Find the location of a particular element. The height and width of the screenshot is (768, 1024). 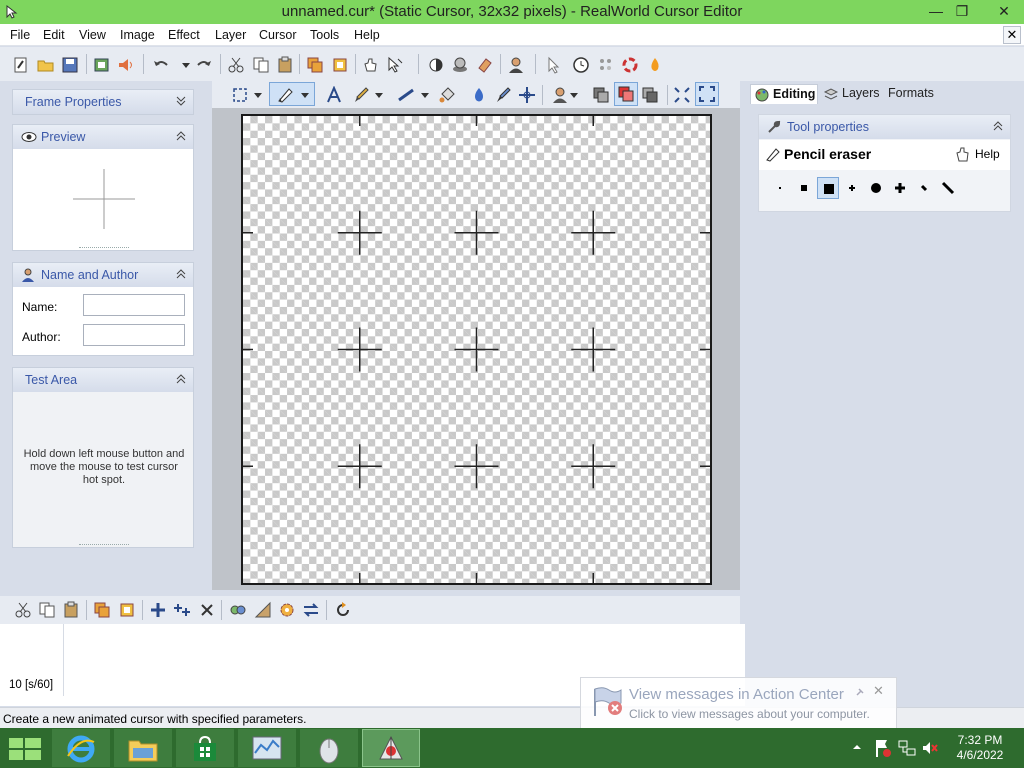

menu-file: File is located at coordinates (20, 35).